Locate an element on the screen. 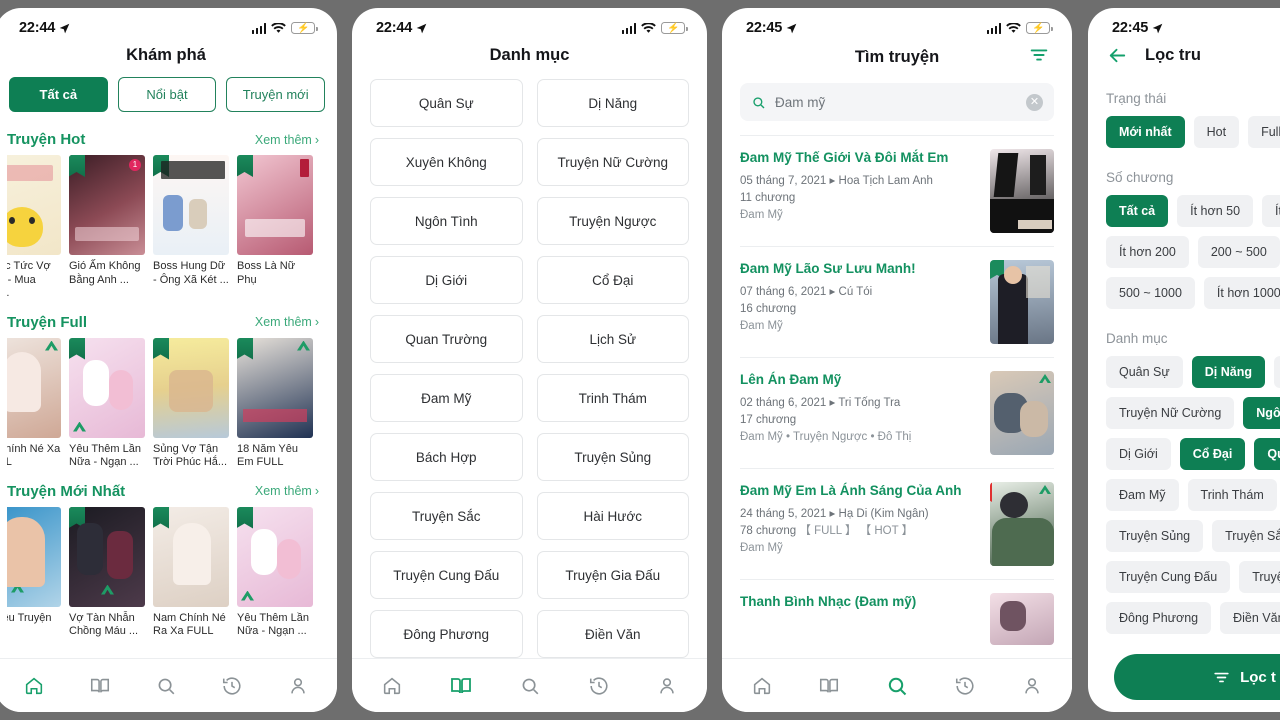 The height and width of the screenshot is (720, 1280). status-chip: Full - is located at coordinates (1264, 132).